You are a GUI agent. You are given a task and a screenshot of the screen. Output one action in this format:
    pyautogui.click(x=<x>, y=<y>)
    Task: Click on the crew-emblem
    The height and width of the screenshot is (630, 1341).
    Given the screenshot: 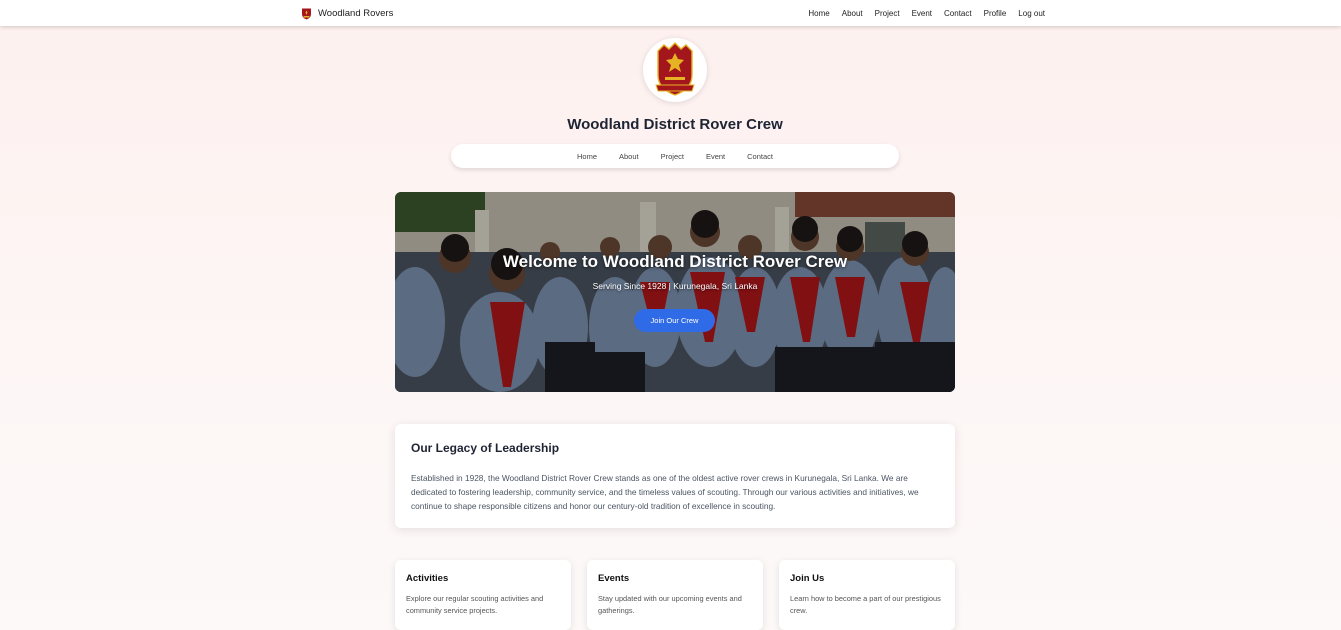 What is the action you would take?
    pyautogui.click(x=675, y=70)
    